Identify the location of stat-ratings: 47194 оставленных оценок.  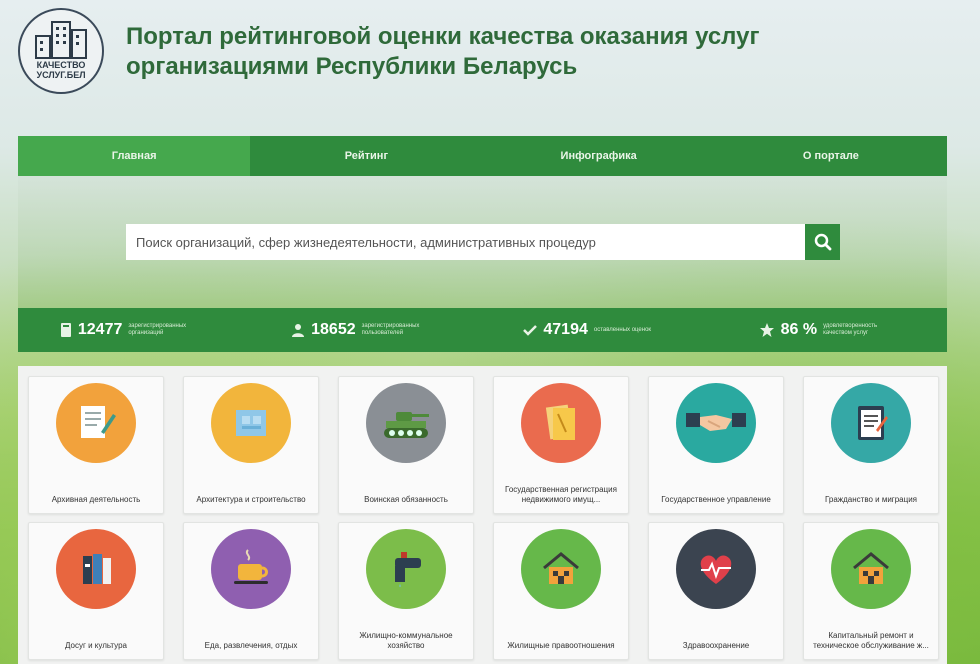
(599, 330).